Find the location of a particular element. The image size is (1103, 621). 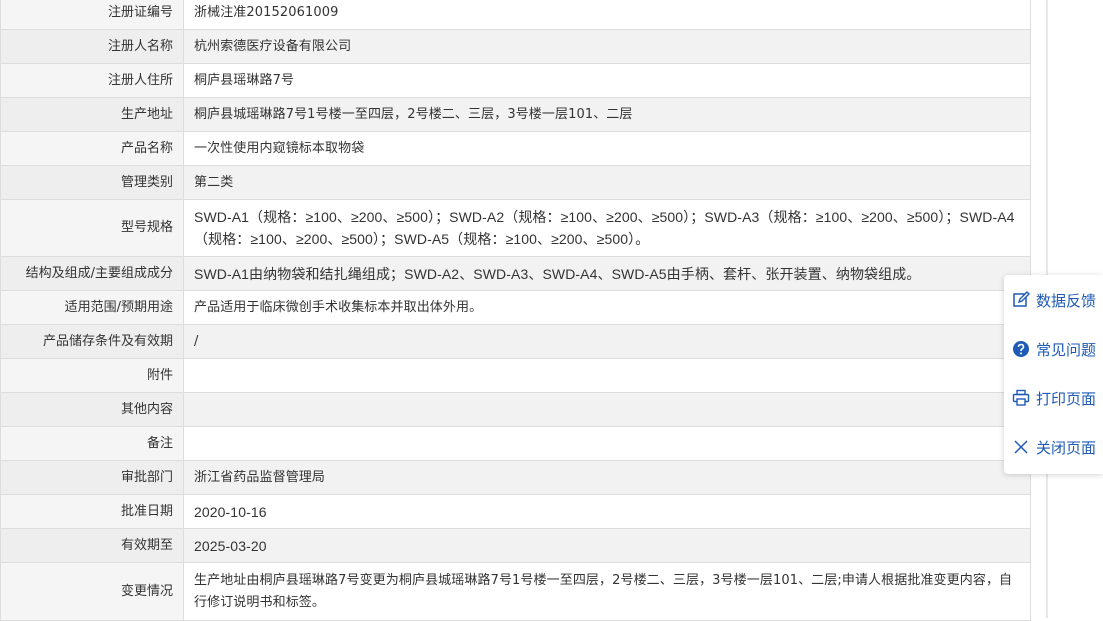

value-storage: / is located at coordinates (607, 341).